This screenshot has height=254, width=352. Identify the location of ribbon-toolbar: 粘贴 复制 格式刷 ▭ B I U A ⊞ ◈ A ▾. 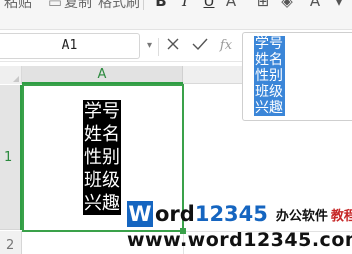
(176, 15).